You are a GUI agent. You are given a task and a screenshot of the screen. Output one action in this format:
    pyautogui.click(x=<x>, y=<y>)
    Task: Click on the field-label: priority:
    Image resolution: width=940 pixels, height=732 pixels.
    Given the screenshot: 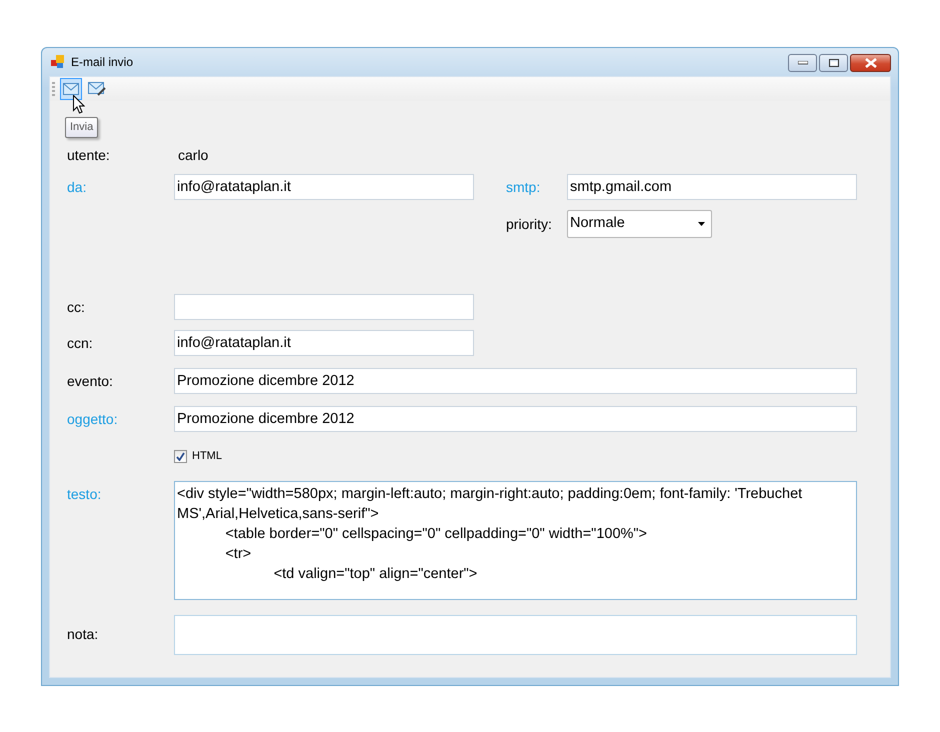 What is the action you would take?
    pyautogui.click(x=529, y=224)
    